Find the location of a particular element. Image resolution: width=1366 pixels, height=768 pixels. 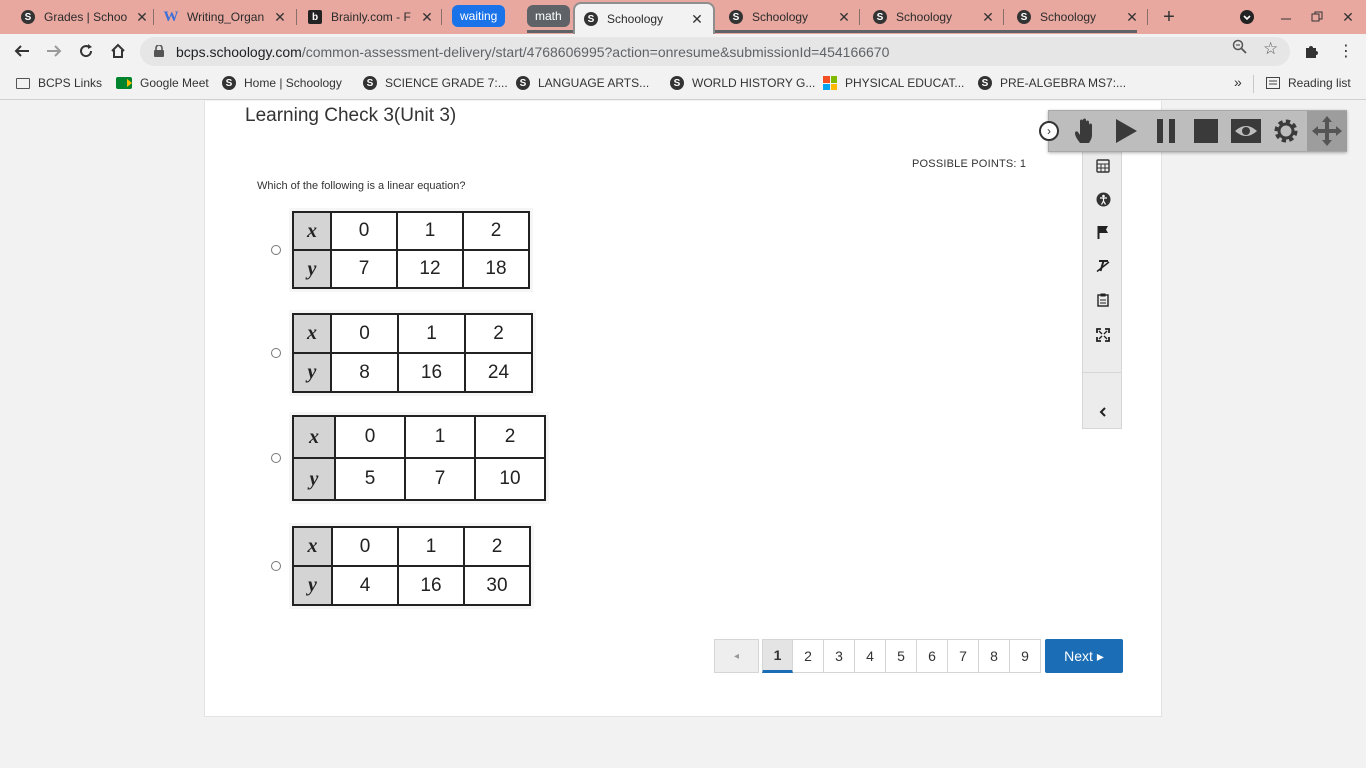

page-button-5: 5 is located at coordinates (901, 656).